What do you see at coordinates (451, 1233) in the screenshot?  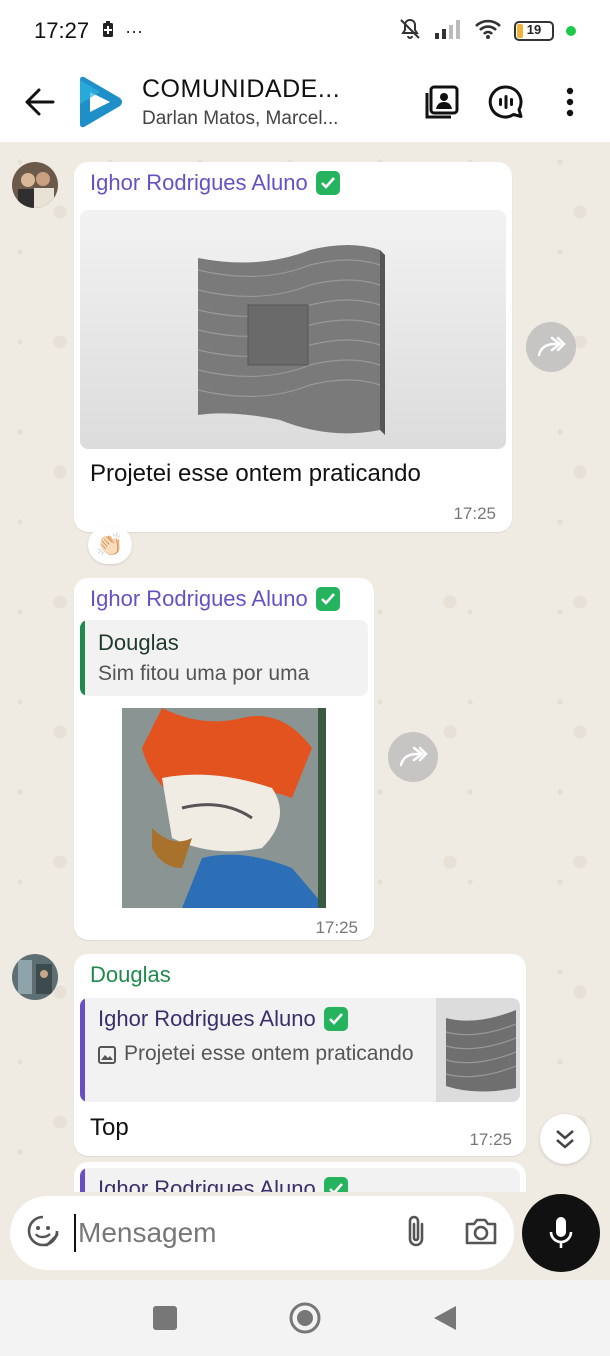 I see `composer-actions` at bounding box center [451, 1233].